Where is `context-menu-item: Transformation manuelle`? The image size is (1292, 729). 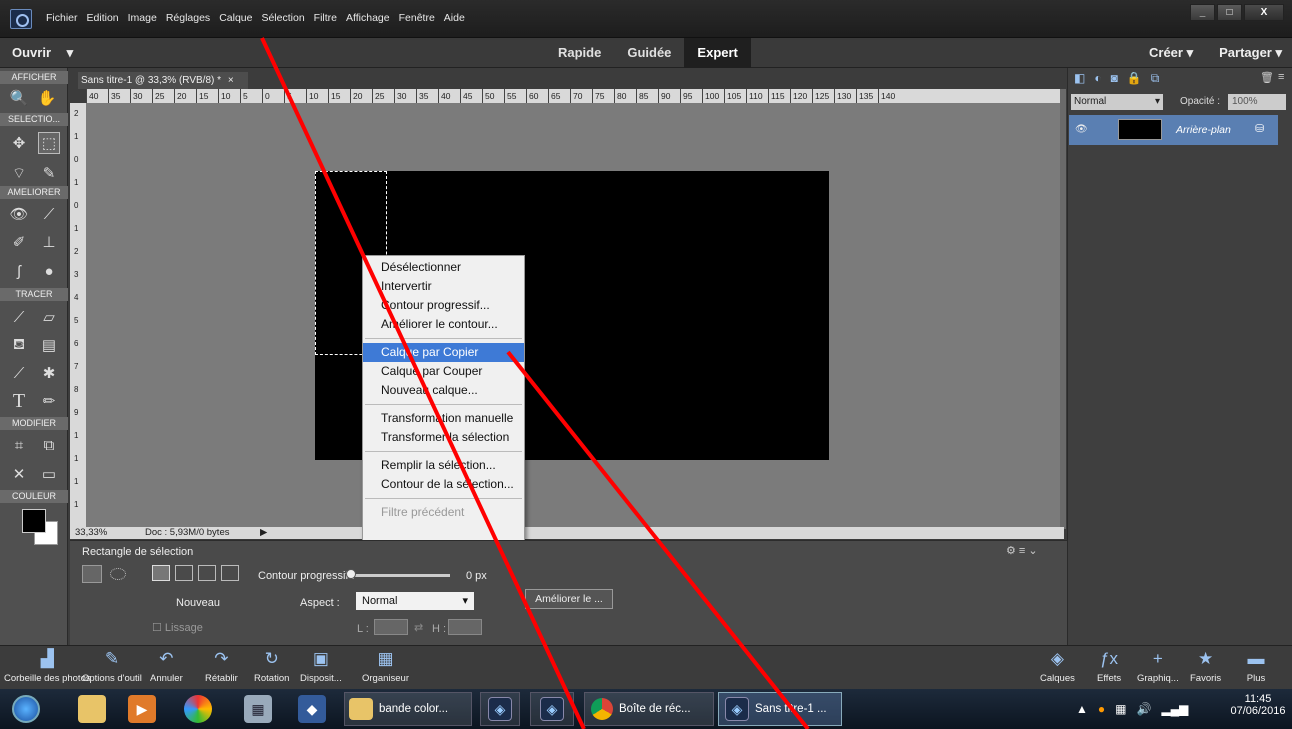
context-menu-item: Transformation manuelle is located at coordinates (443, 418).